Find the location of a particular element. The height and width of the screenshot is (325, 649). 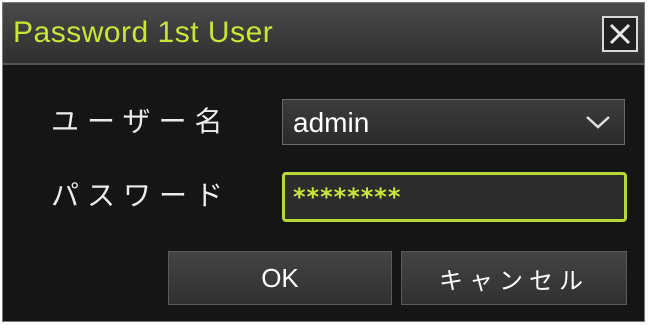

close-button is located at coordinates (620, 34).